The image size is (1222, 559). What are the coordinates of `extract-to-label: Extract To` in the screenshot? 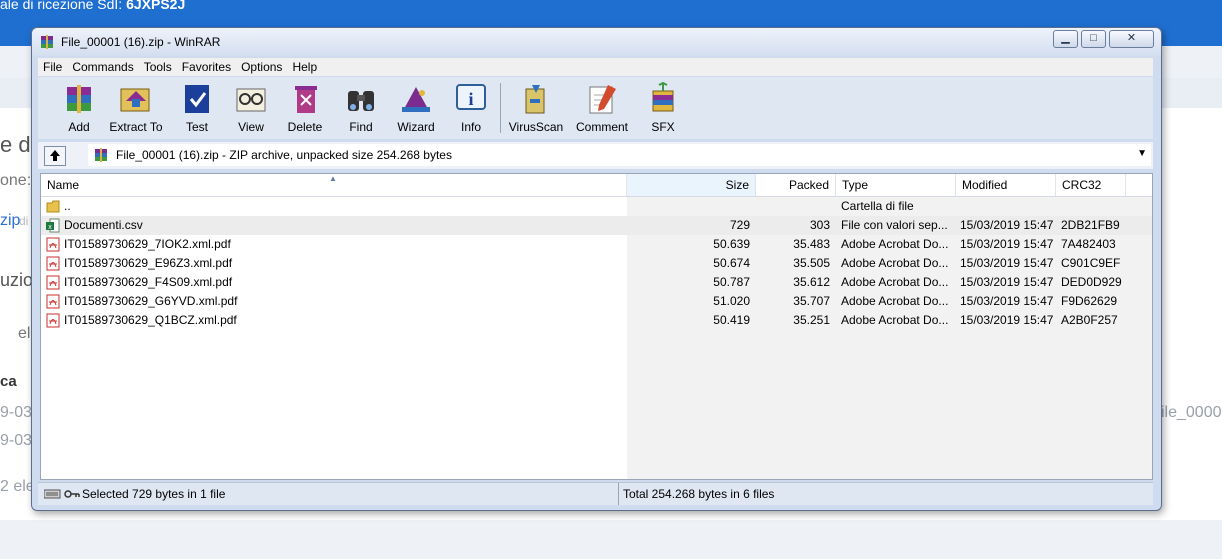 It's located at (136, 127).